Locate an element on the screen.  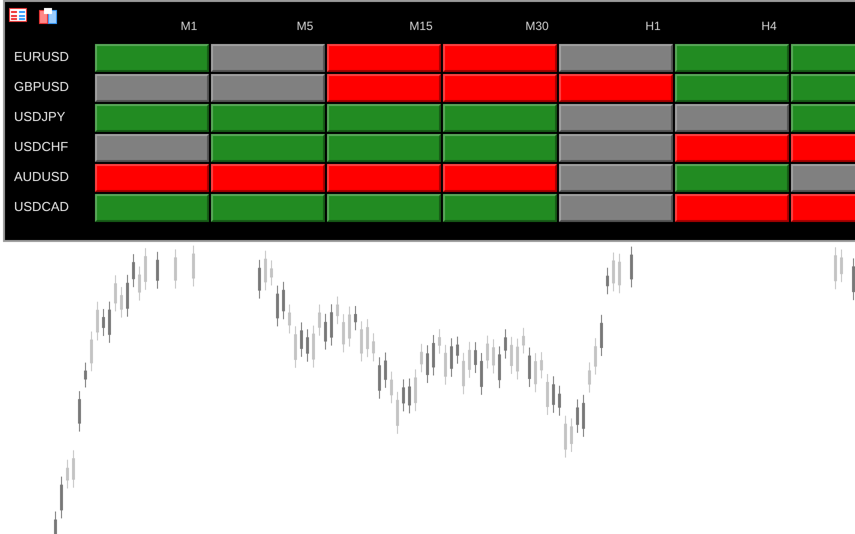
timeframe-header: M30 is located at coordinates (537, 26).